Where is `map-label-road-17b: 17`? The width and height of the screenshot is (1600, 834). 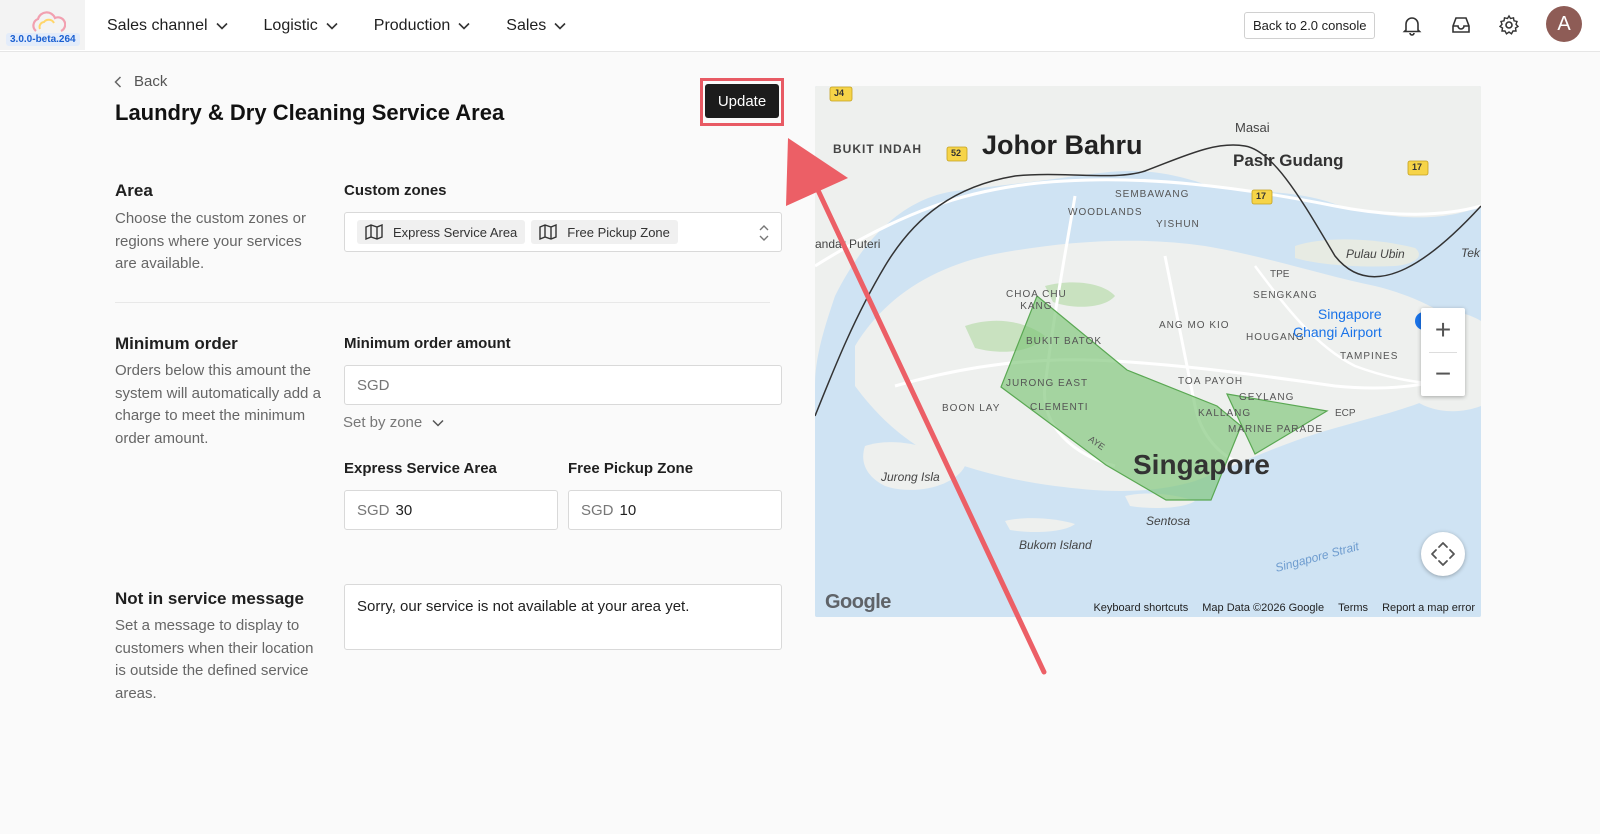 map-label-road-17b: 17 is located at coordinates (1417, 167).